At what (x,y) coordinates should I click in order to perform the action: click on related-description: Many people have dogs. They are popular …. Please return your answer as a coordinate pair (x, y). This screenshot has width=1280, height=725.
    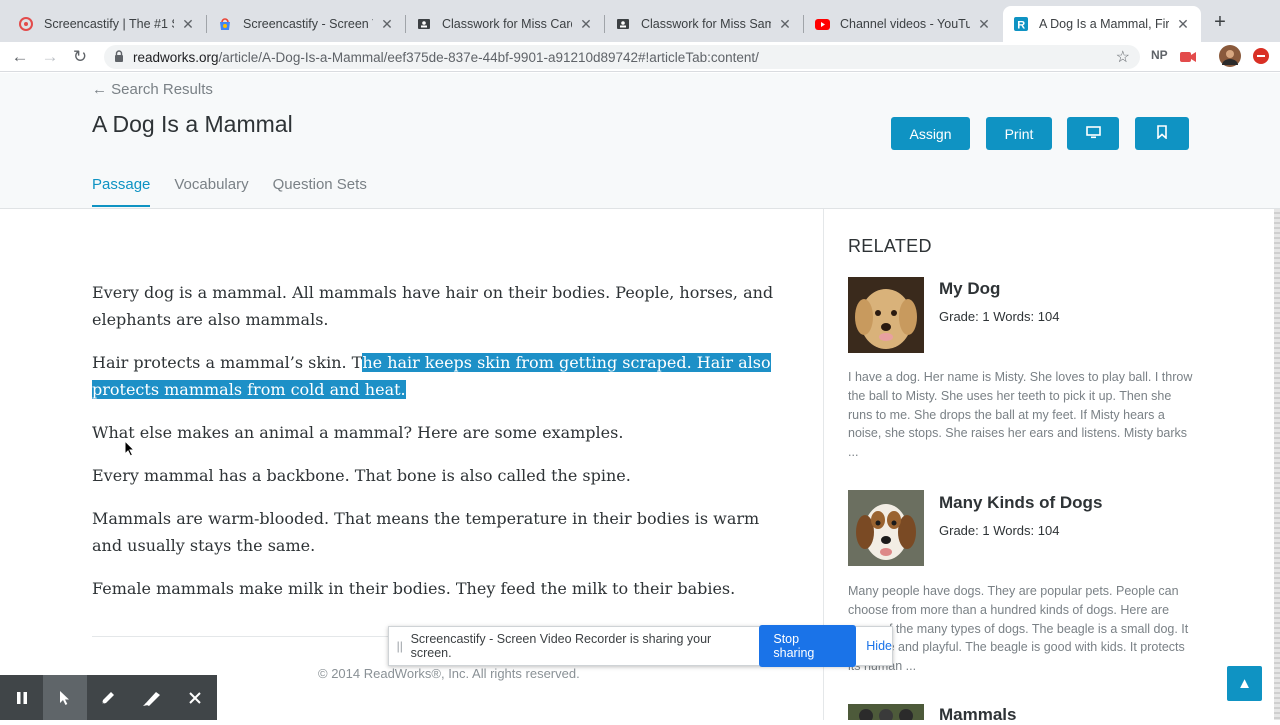
    Looking at the image, I should click on (1018, 629).